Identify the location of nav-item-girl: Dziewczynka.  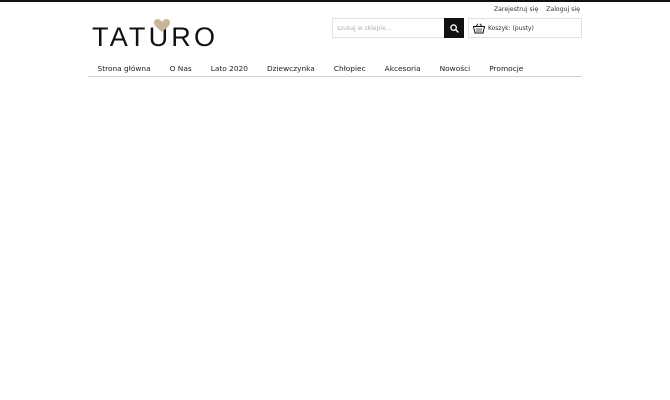
(290, 69).